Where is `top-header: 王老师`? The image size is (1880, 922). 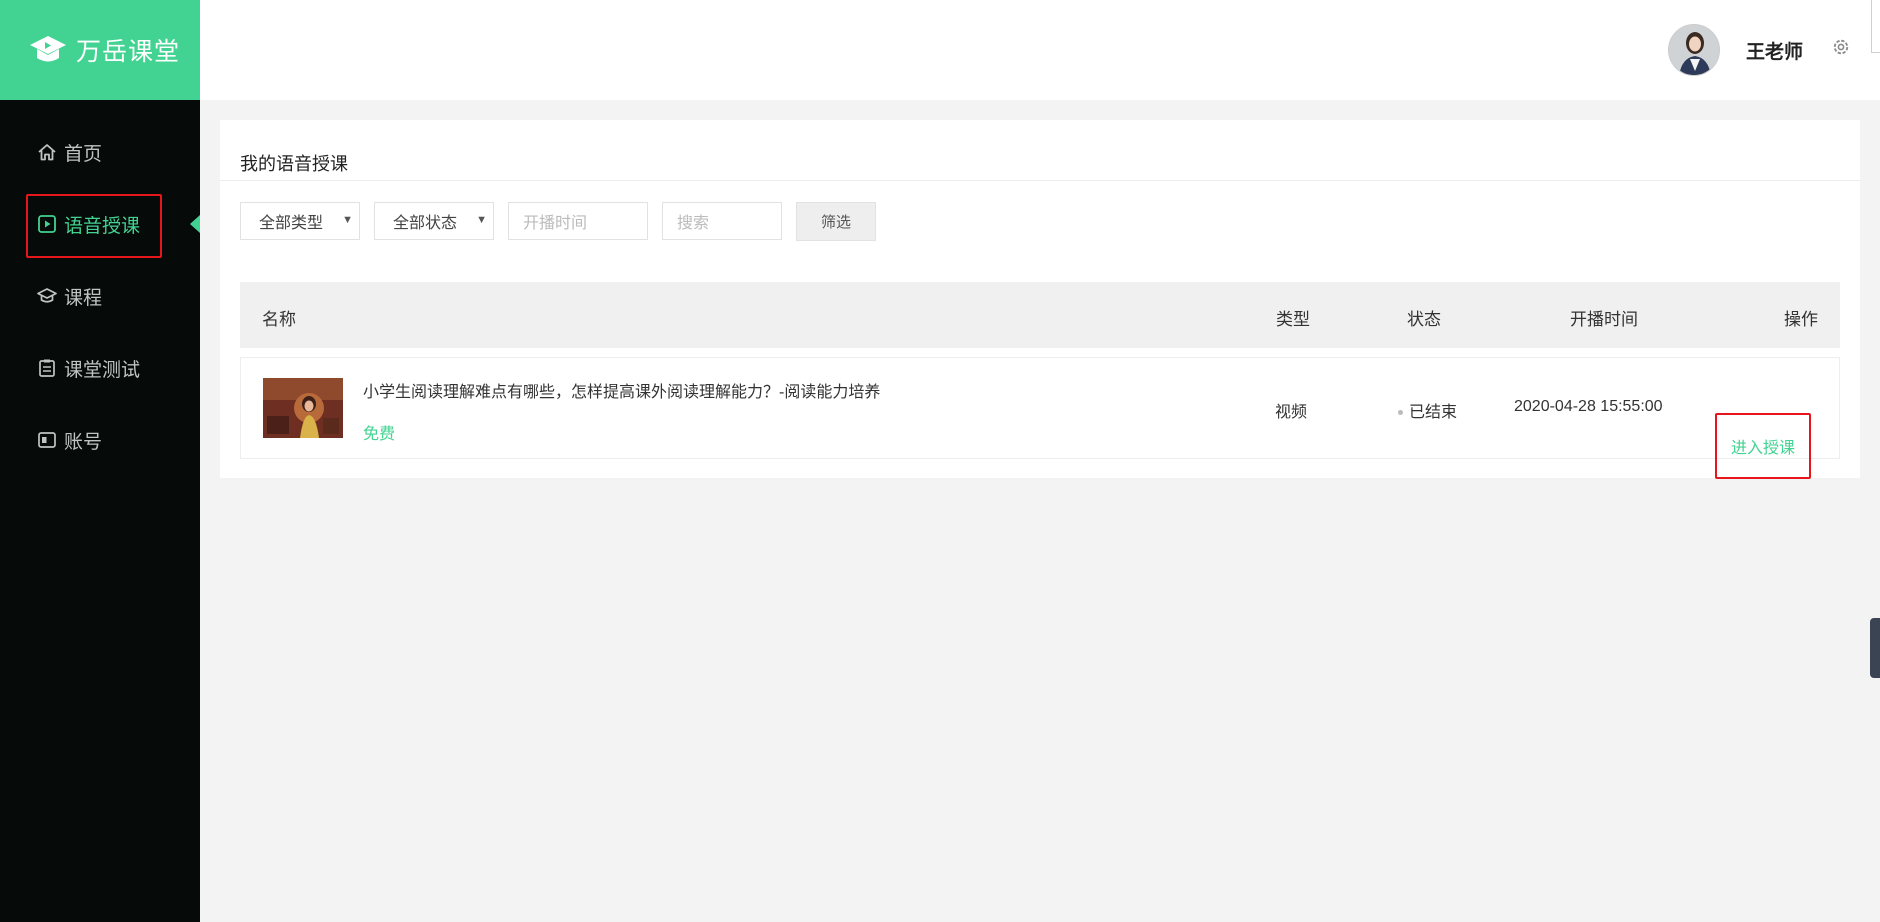 top-header: 王老师 is located at coordinates (1040, 50).